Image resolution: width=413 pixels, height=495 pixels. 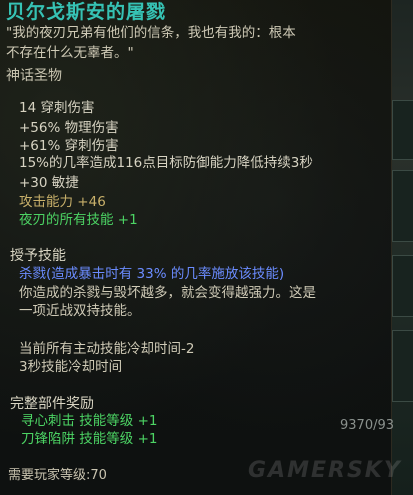 I want to click on flavor-text-line2: 不存在什么无辜者。", so click(x=70, y=53).